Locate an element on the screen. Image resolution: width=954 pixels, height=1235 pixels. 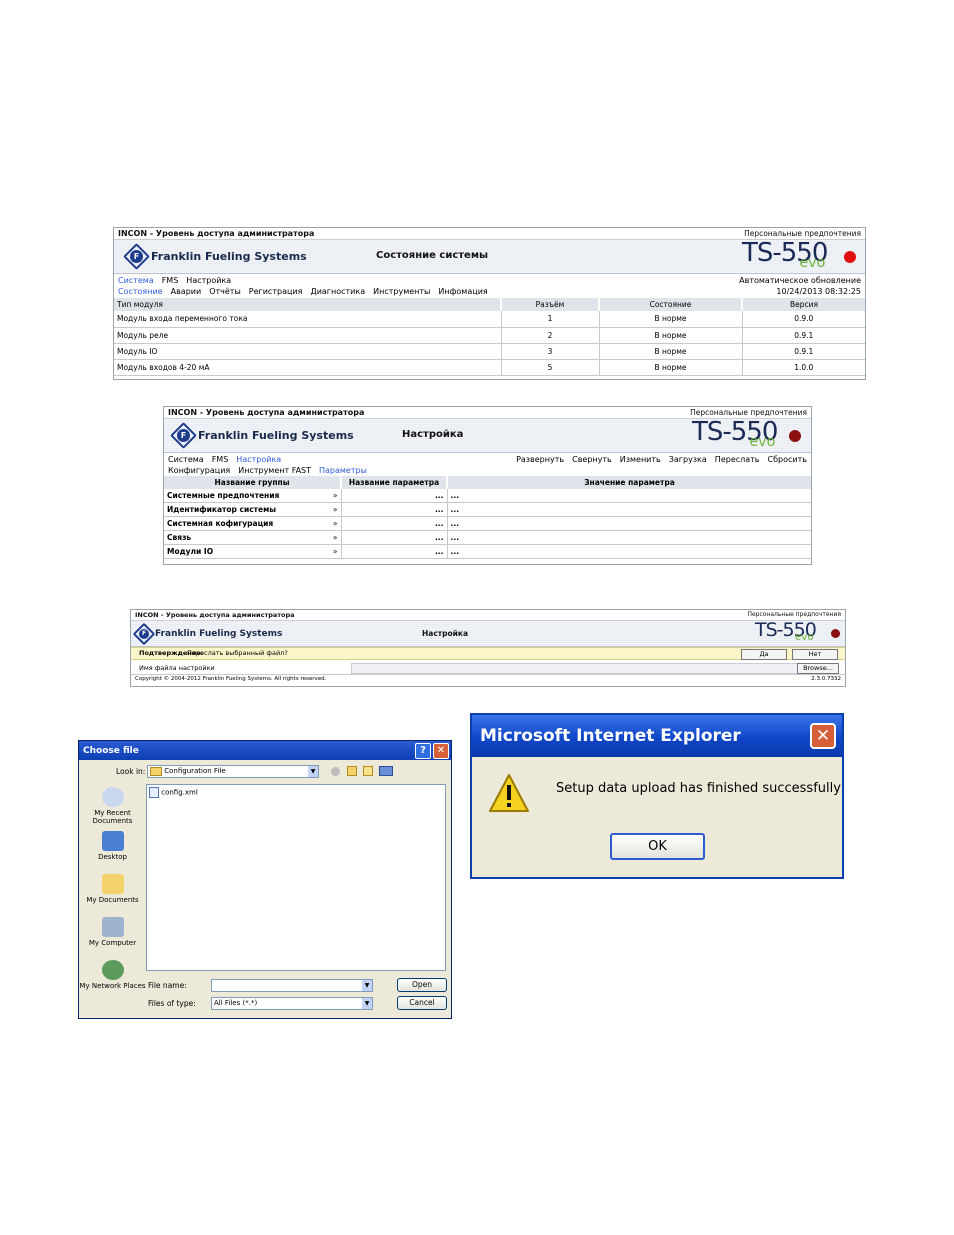
view-menu-icon is located at coordinates (386, 771).